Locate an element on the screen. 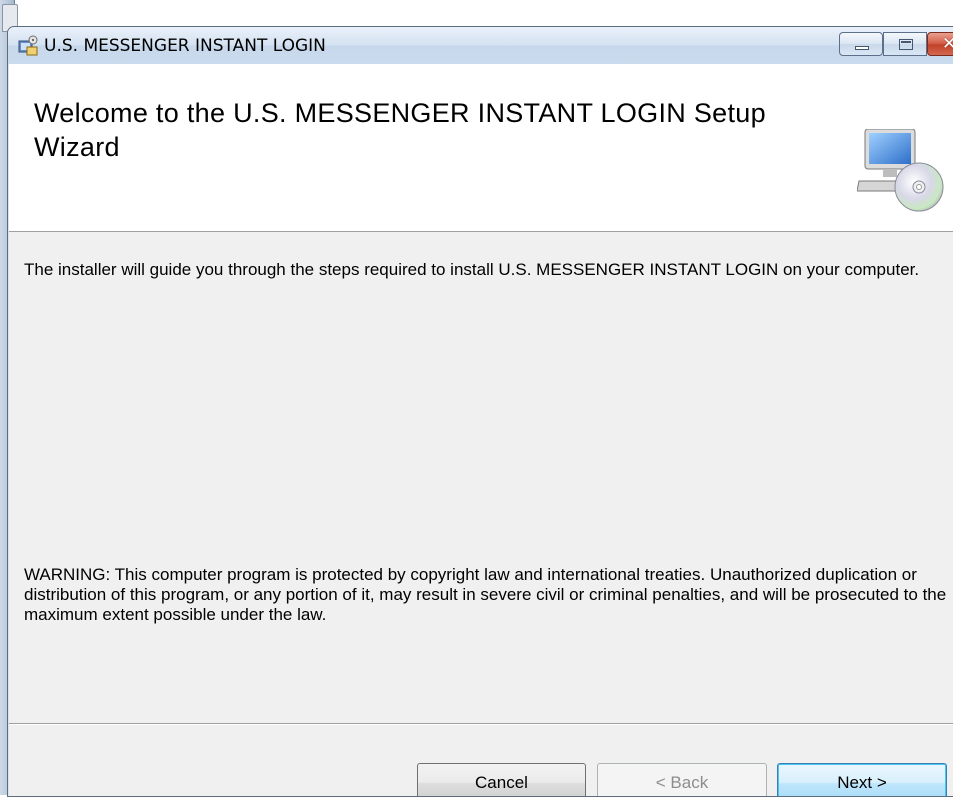 The height and width of the screenshot is (797, 953). back-button: < Back is located at coordinates (682, 779).